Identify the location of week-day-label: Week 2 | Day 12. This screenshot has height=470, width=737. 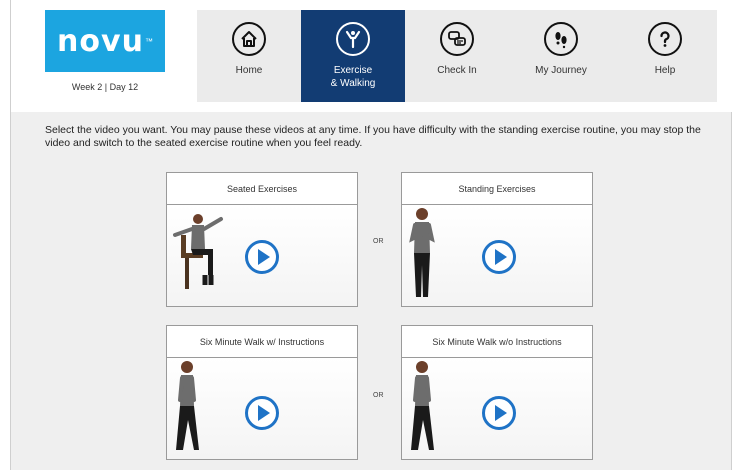
(105, 87).